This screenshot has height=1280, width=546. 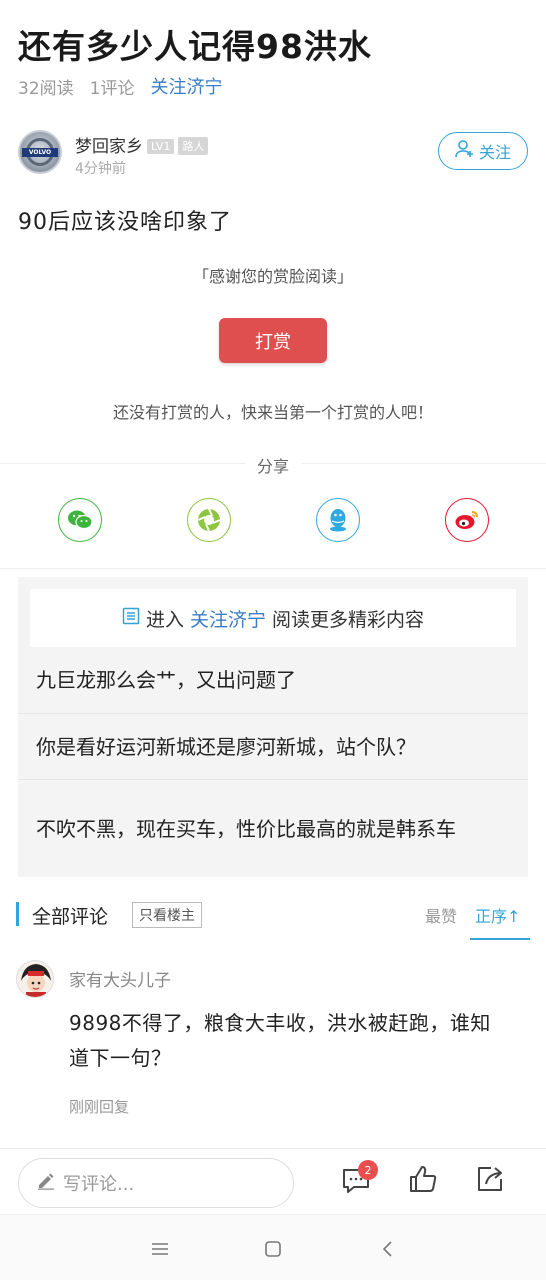 What do you see at coordinates (280, 1040) in the screenshot?
I see `comment-text: 9898不得了，粮食大丰收，洪水被赶跑，谁知道下一句？` at bounding box center [280, 1040].